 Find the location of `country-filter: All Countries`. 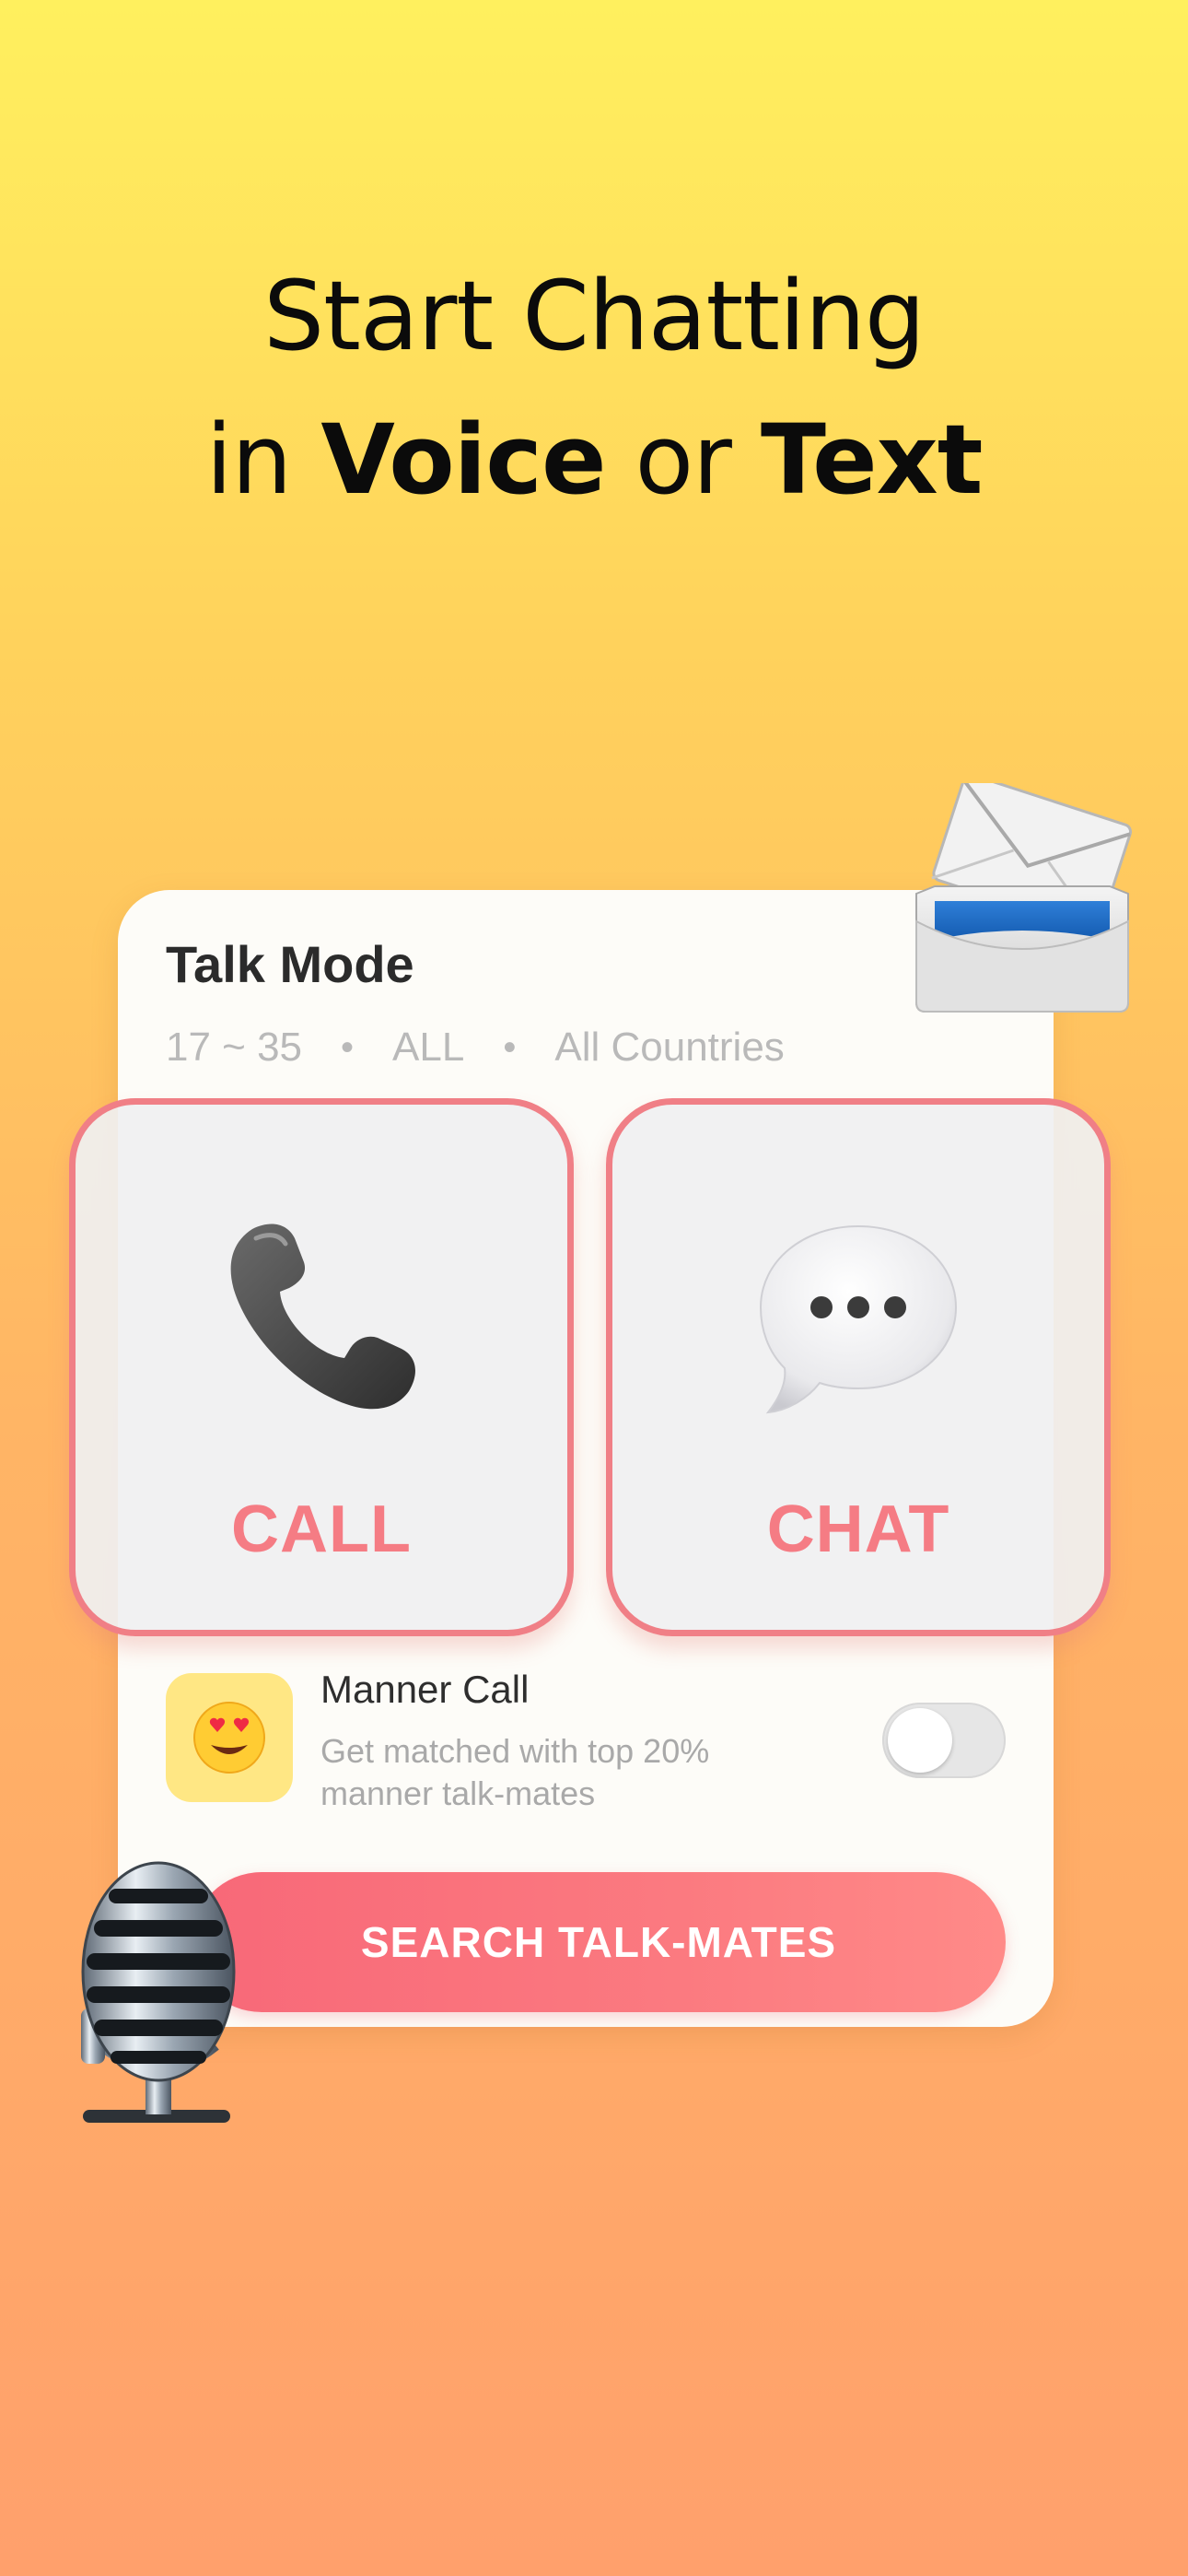

country-filter: All Countries is located at coordinates (669, 1047).